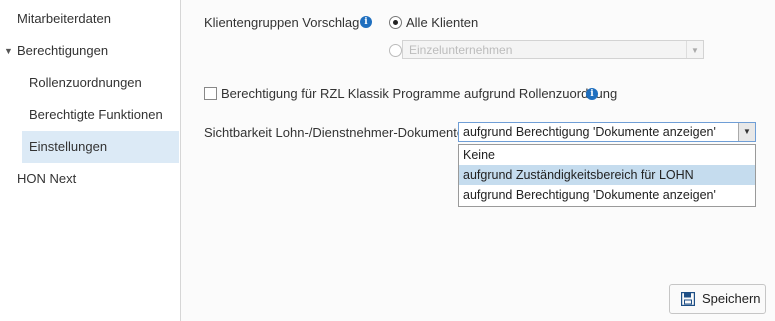 The width and height of the screenshot is (775, 321). What do you see at coordinates (553, 49) in the screenshot?
I see `single-company-select: Einzelunternehmen ▼` at bounding box center [553, 49].